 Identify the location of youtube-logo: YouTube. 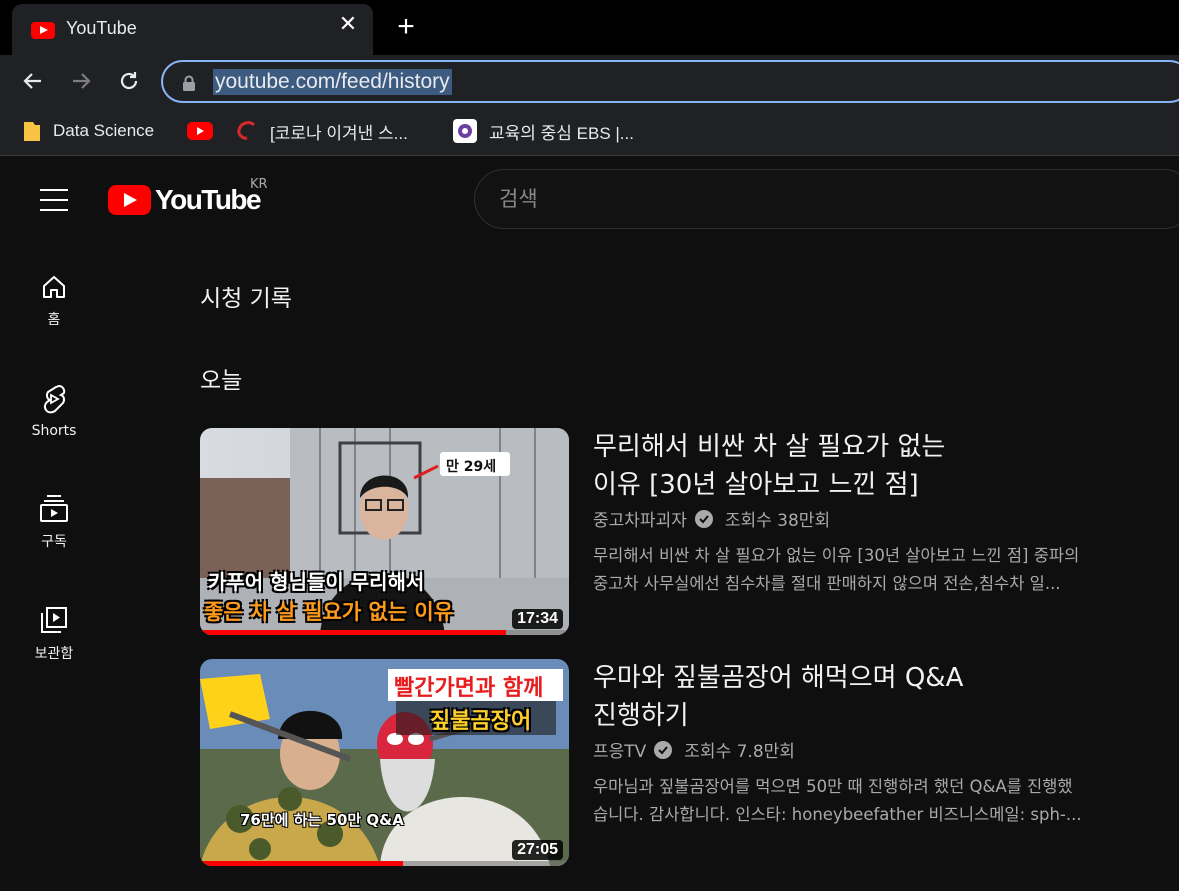
(185, 200).